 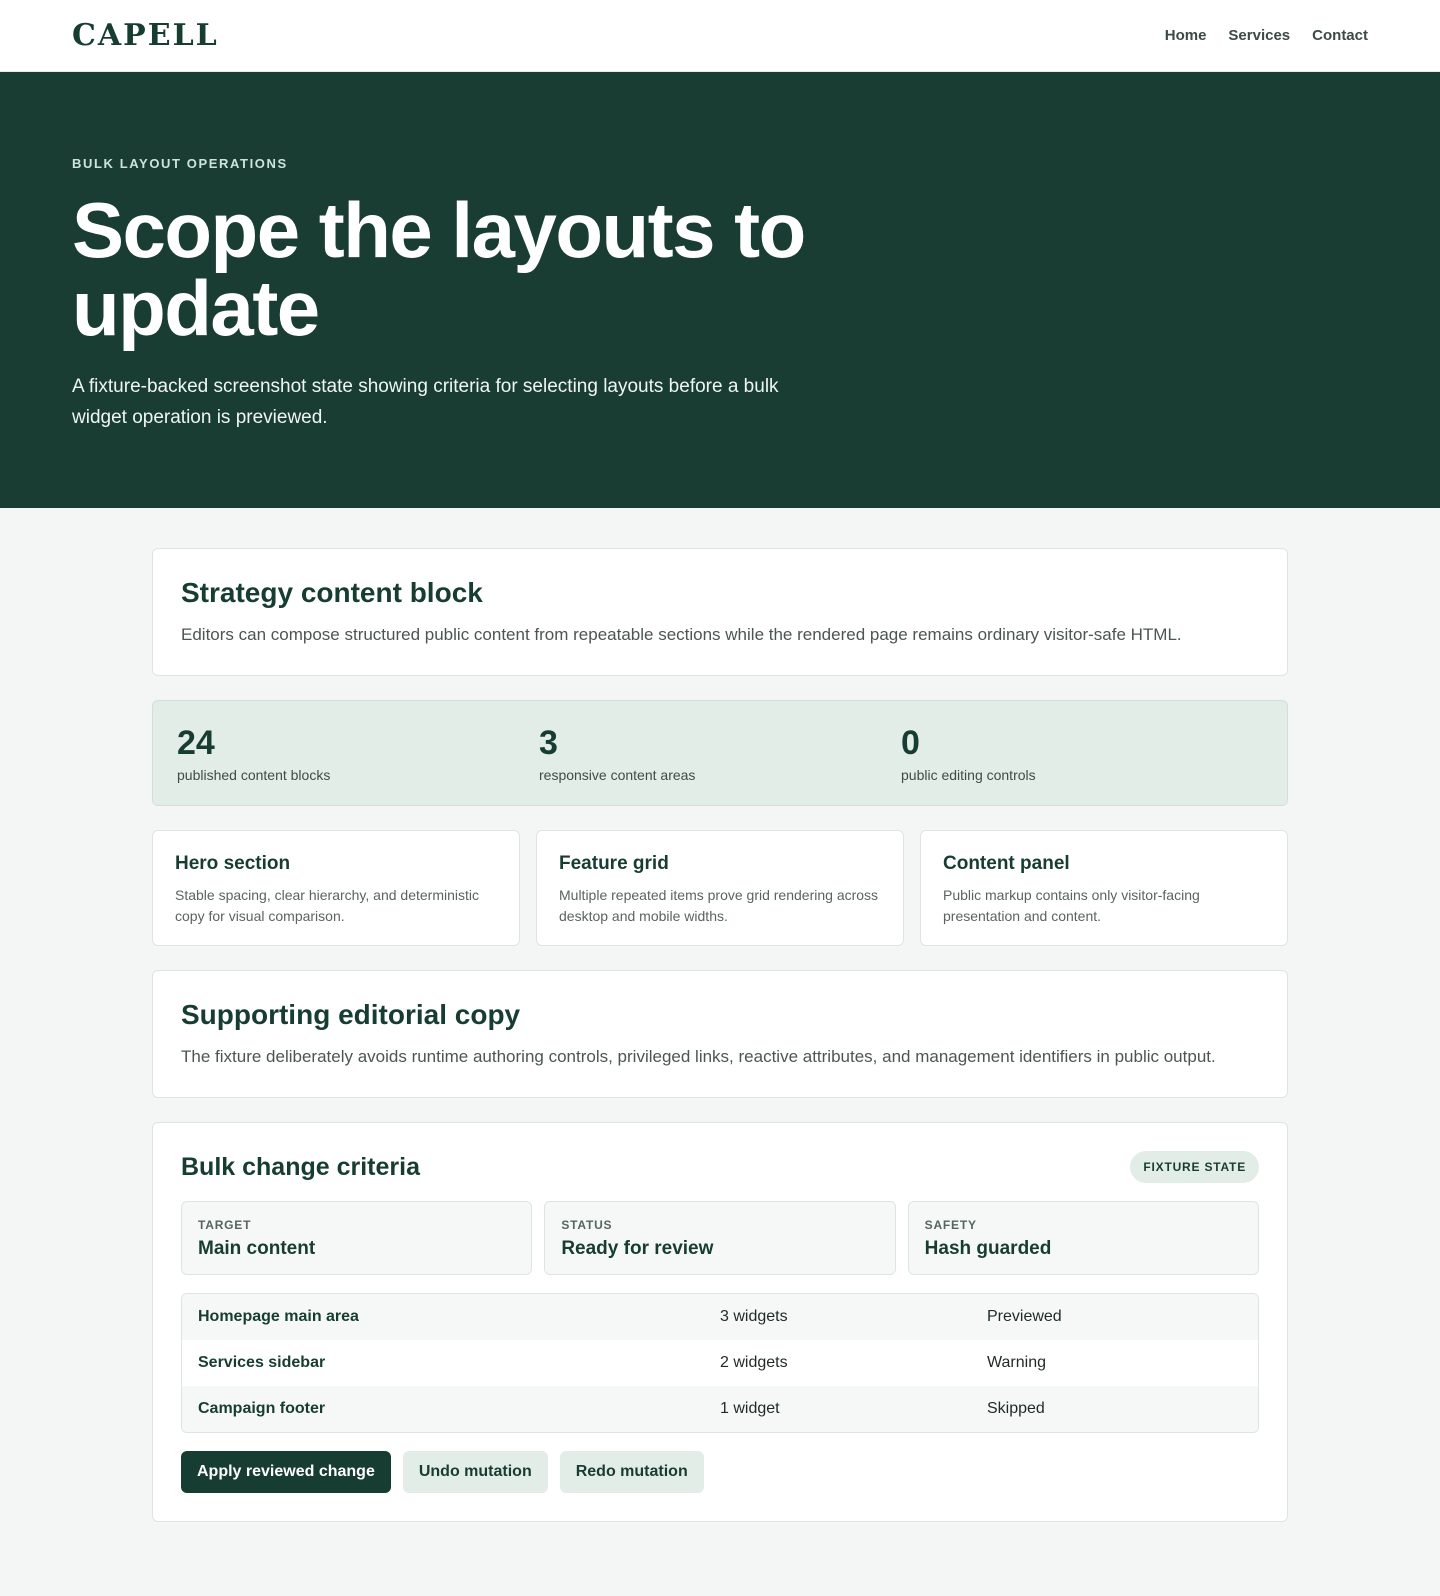 What do you see at coordinates (720, 36) in the screenshot?
I see `site-header: CAPELL Home Services Contact` at bounding box center [720, 36].